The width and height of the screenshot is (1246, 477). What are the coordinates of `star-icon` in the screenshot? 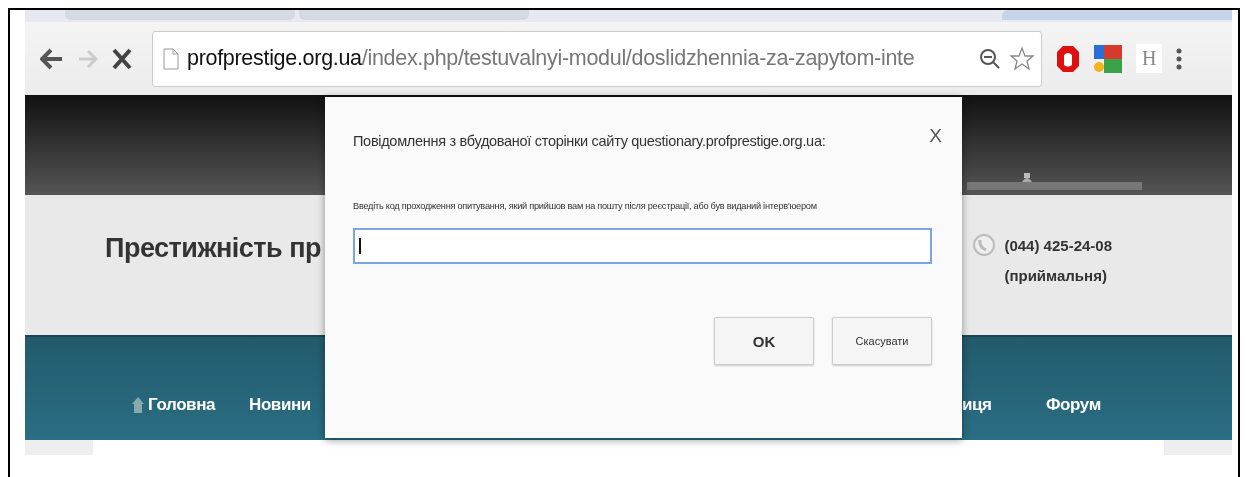 It's located at (1022, 58).